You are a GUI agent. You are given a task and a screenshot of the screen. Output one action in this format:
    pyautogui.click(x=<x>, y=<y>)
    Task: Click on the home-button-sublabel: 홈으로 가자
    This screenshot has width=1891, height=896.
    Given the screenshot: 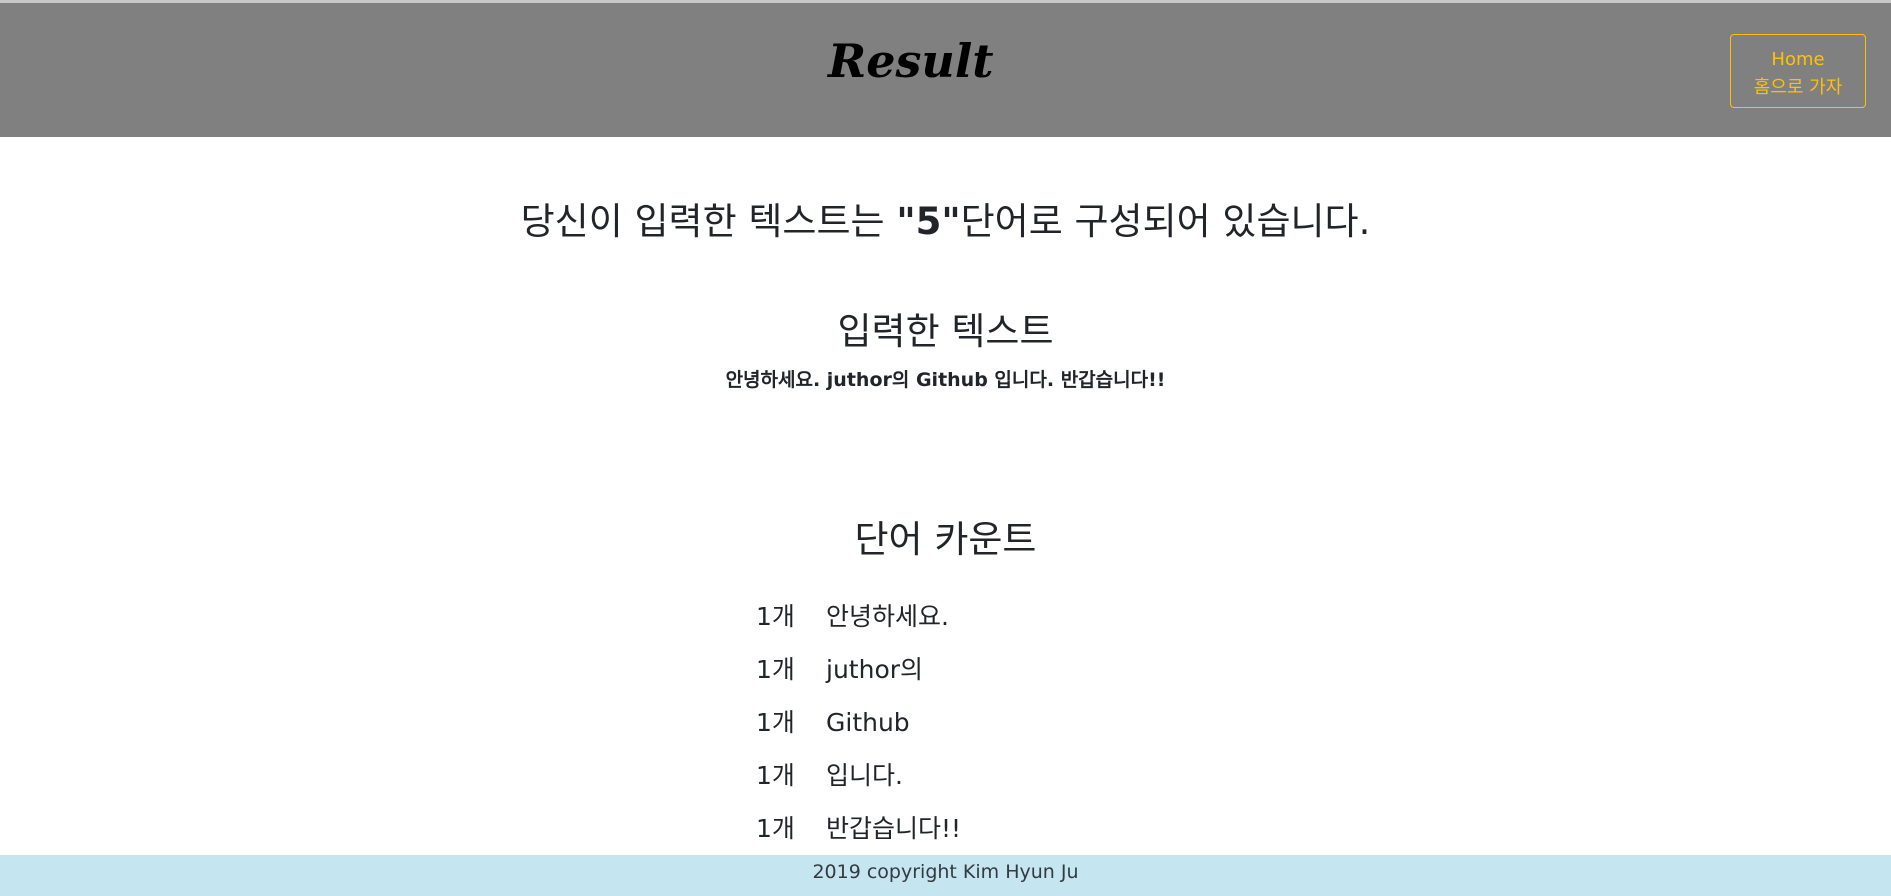 What is the action you would take?
    pyautogui.click(x=1798, y=87)
    